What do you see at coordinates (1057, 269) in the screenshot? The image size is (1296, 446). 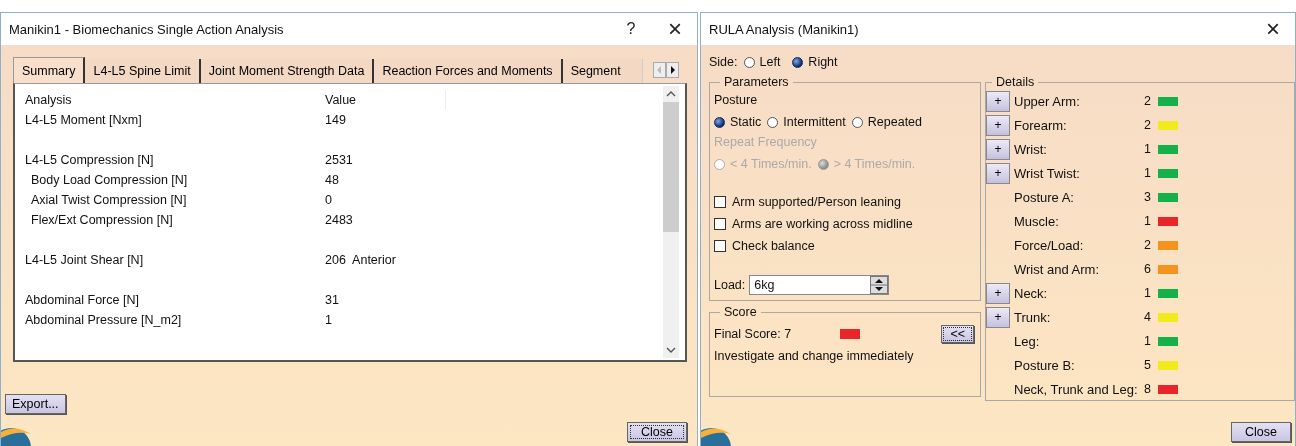 I see `detail-label: Wrist and Arm:` at bounding box center [1057, 269].